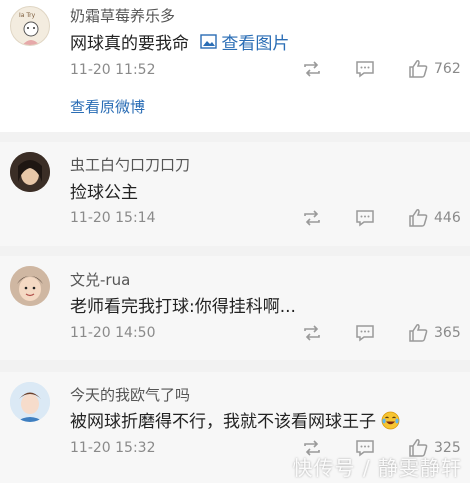 The height and width of the screenshot is (483, 470). I want to click on comment-text: 网球真的要我命 查看图片, so click(179, 41).